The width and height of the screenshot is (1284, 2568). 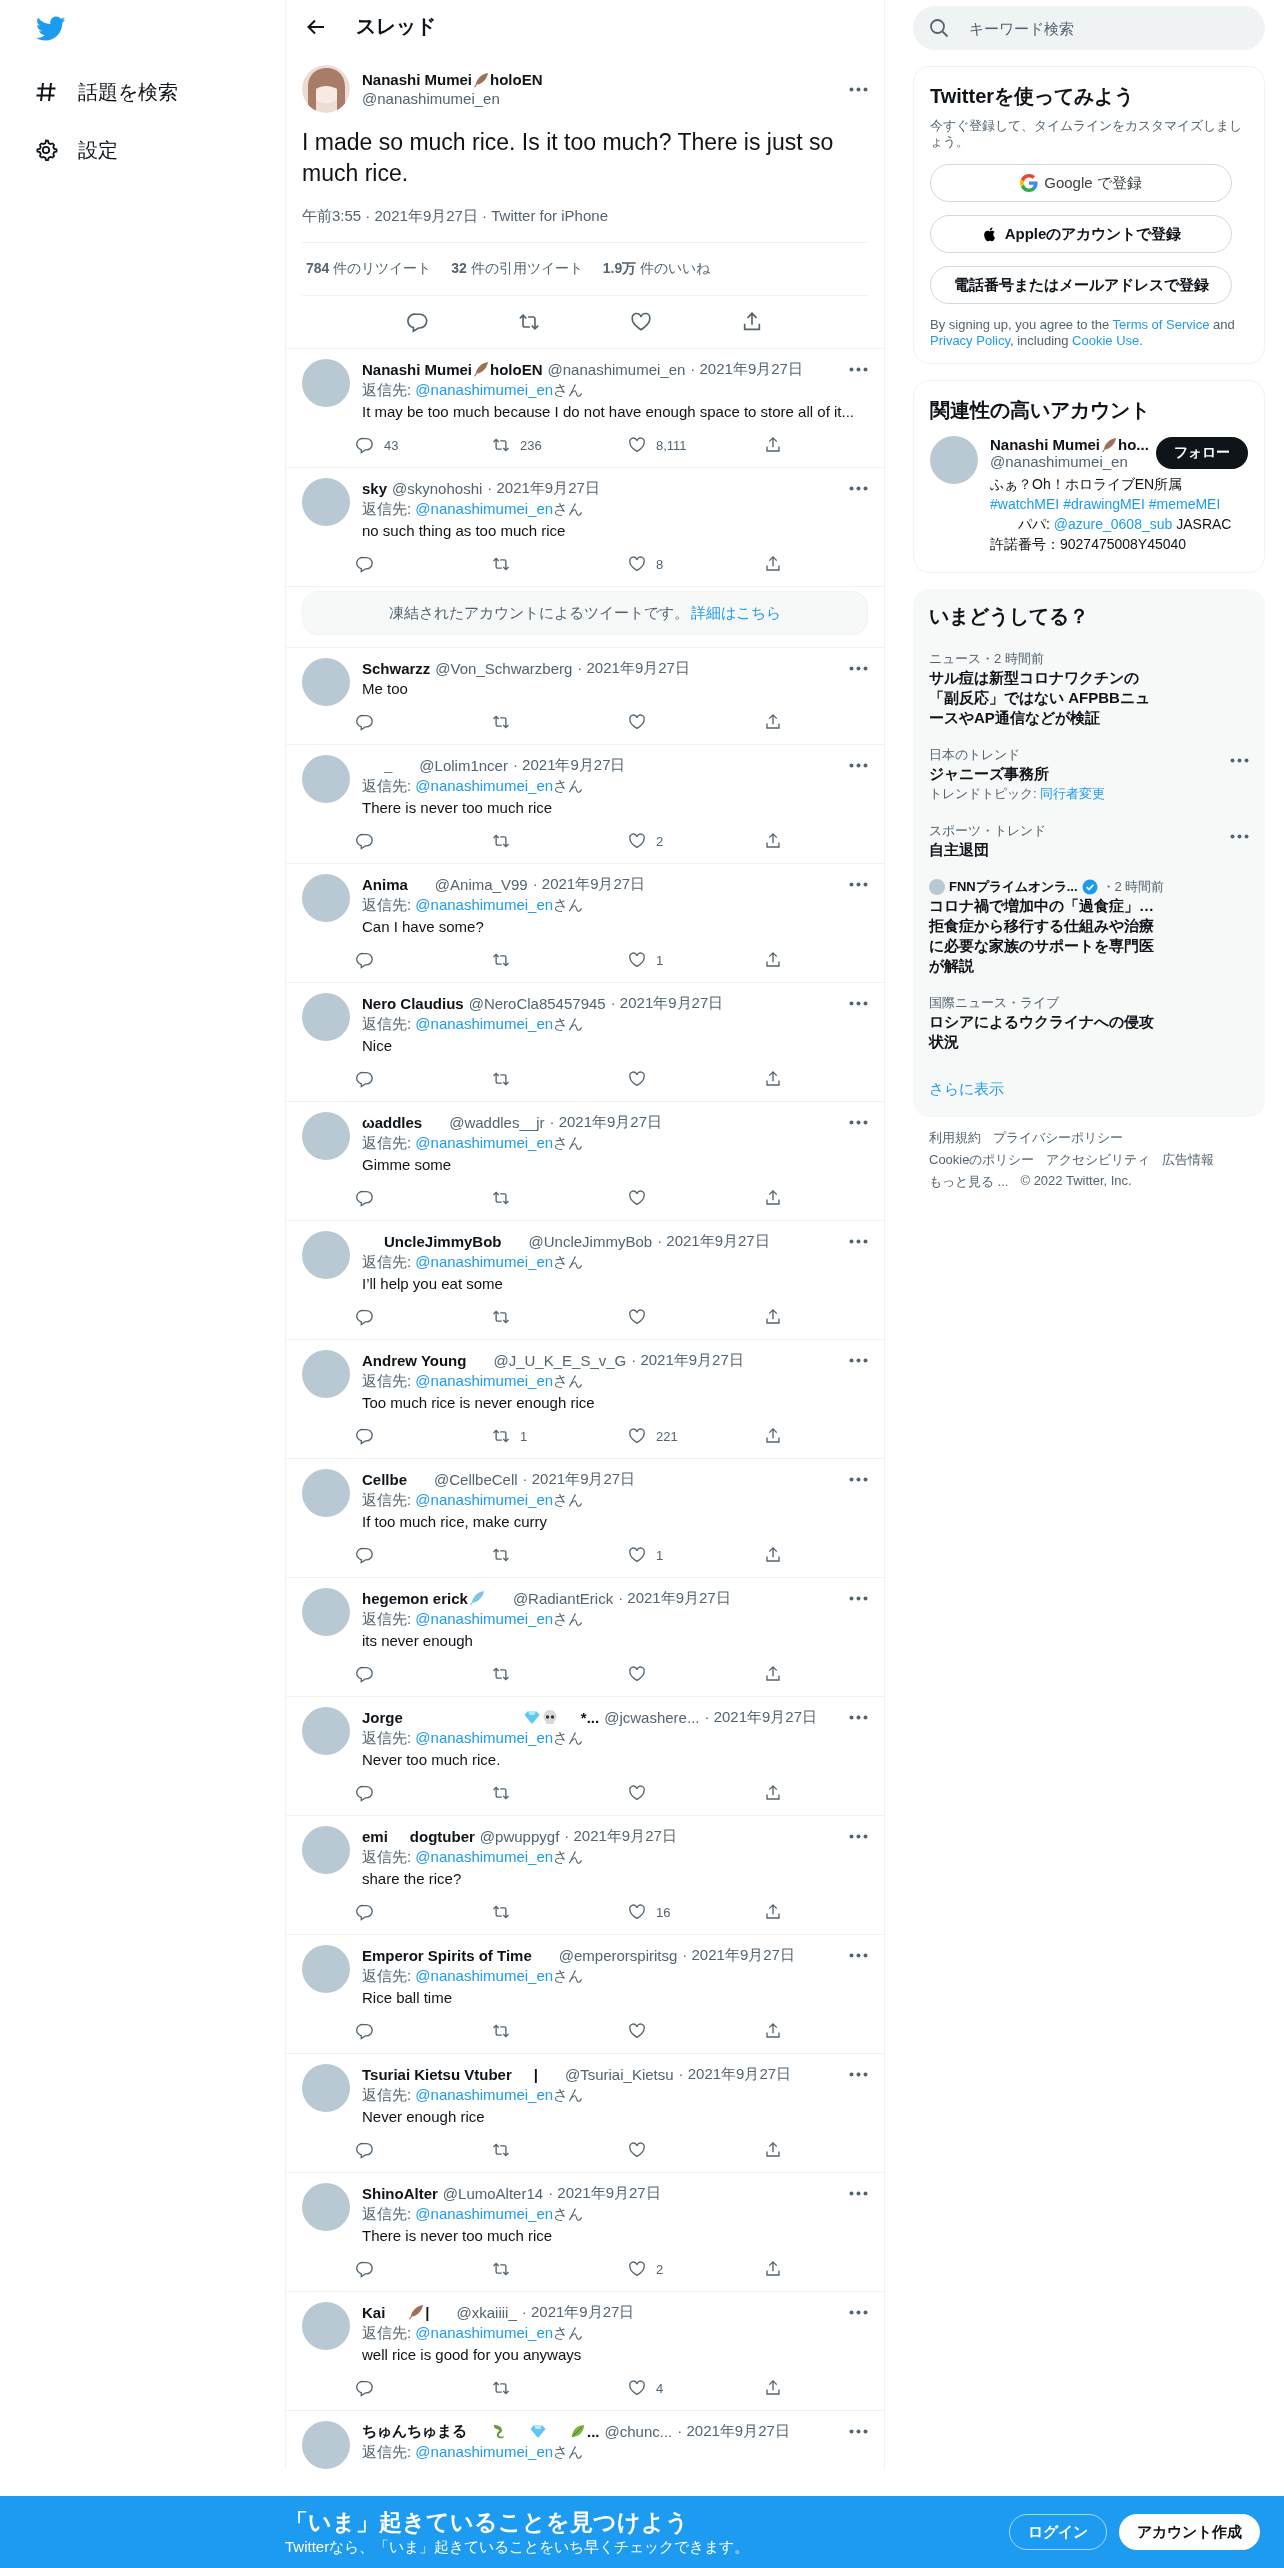 I want to click on user-handle: @LumoAlter14, so click(x=493, y=2193).